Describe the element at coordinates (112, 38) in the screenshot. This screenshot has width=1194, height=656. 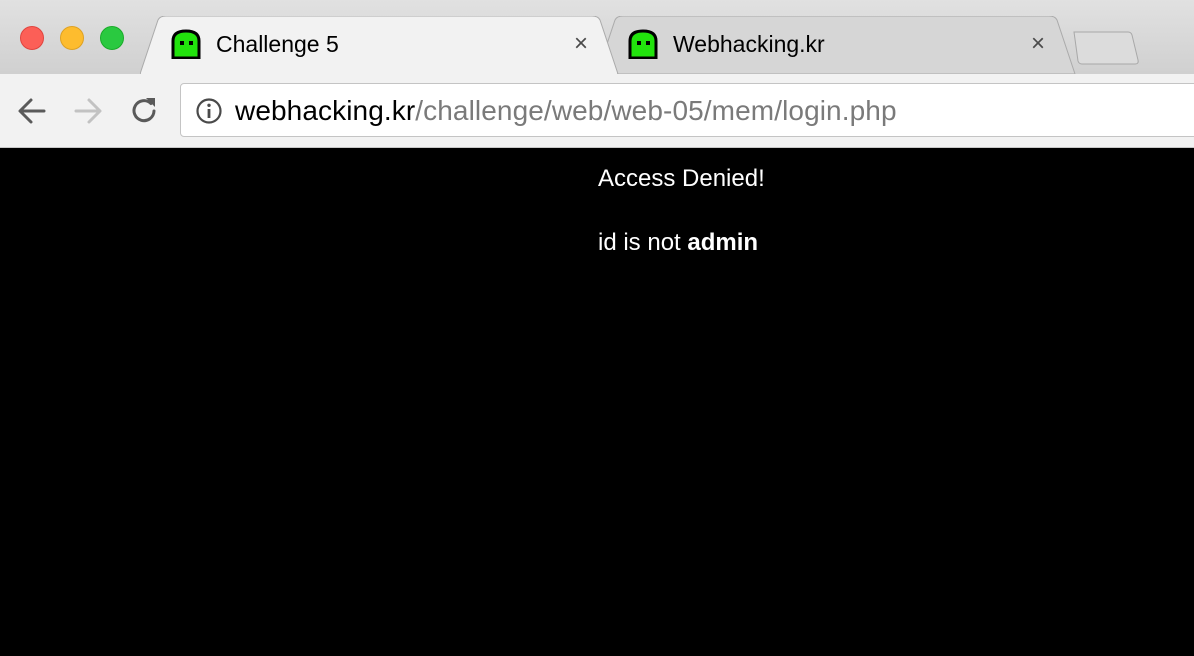
I see `window-maximize-button` at that location.